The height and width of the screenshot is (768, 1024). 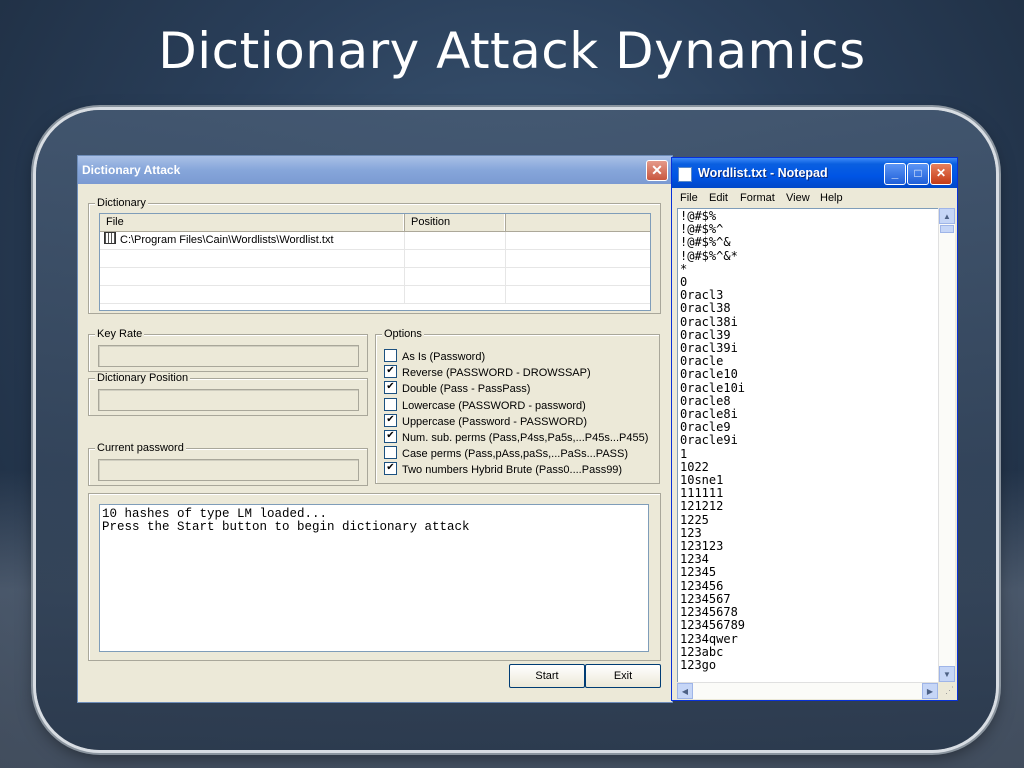 What do you see at coordinates (918, 174) in the screenshot?
I see `maximize-icon: □` at bounding box center [918, 174].